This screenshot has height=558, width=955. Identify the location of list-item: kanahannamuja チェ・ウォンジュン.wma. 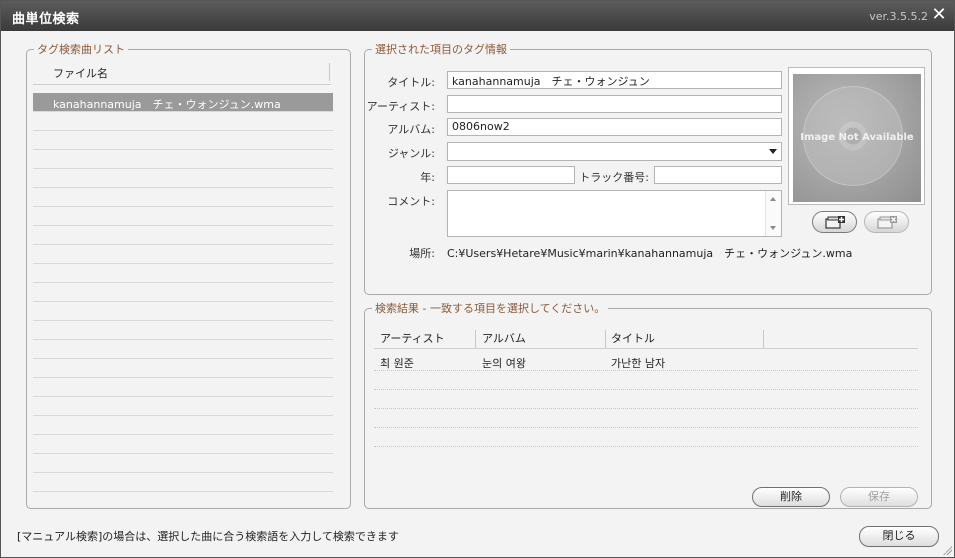
(183, 102).